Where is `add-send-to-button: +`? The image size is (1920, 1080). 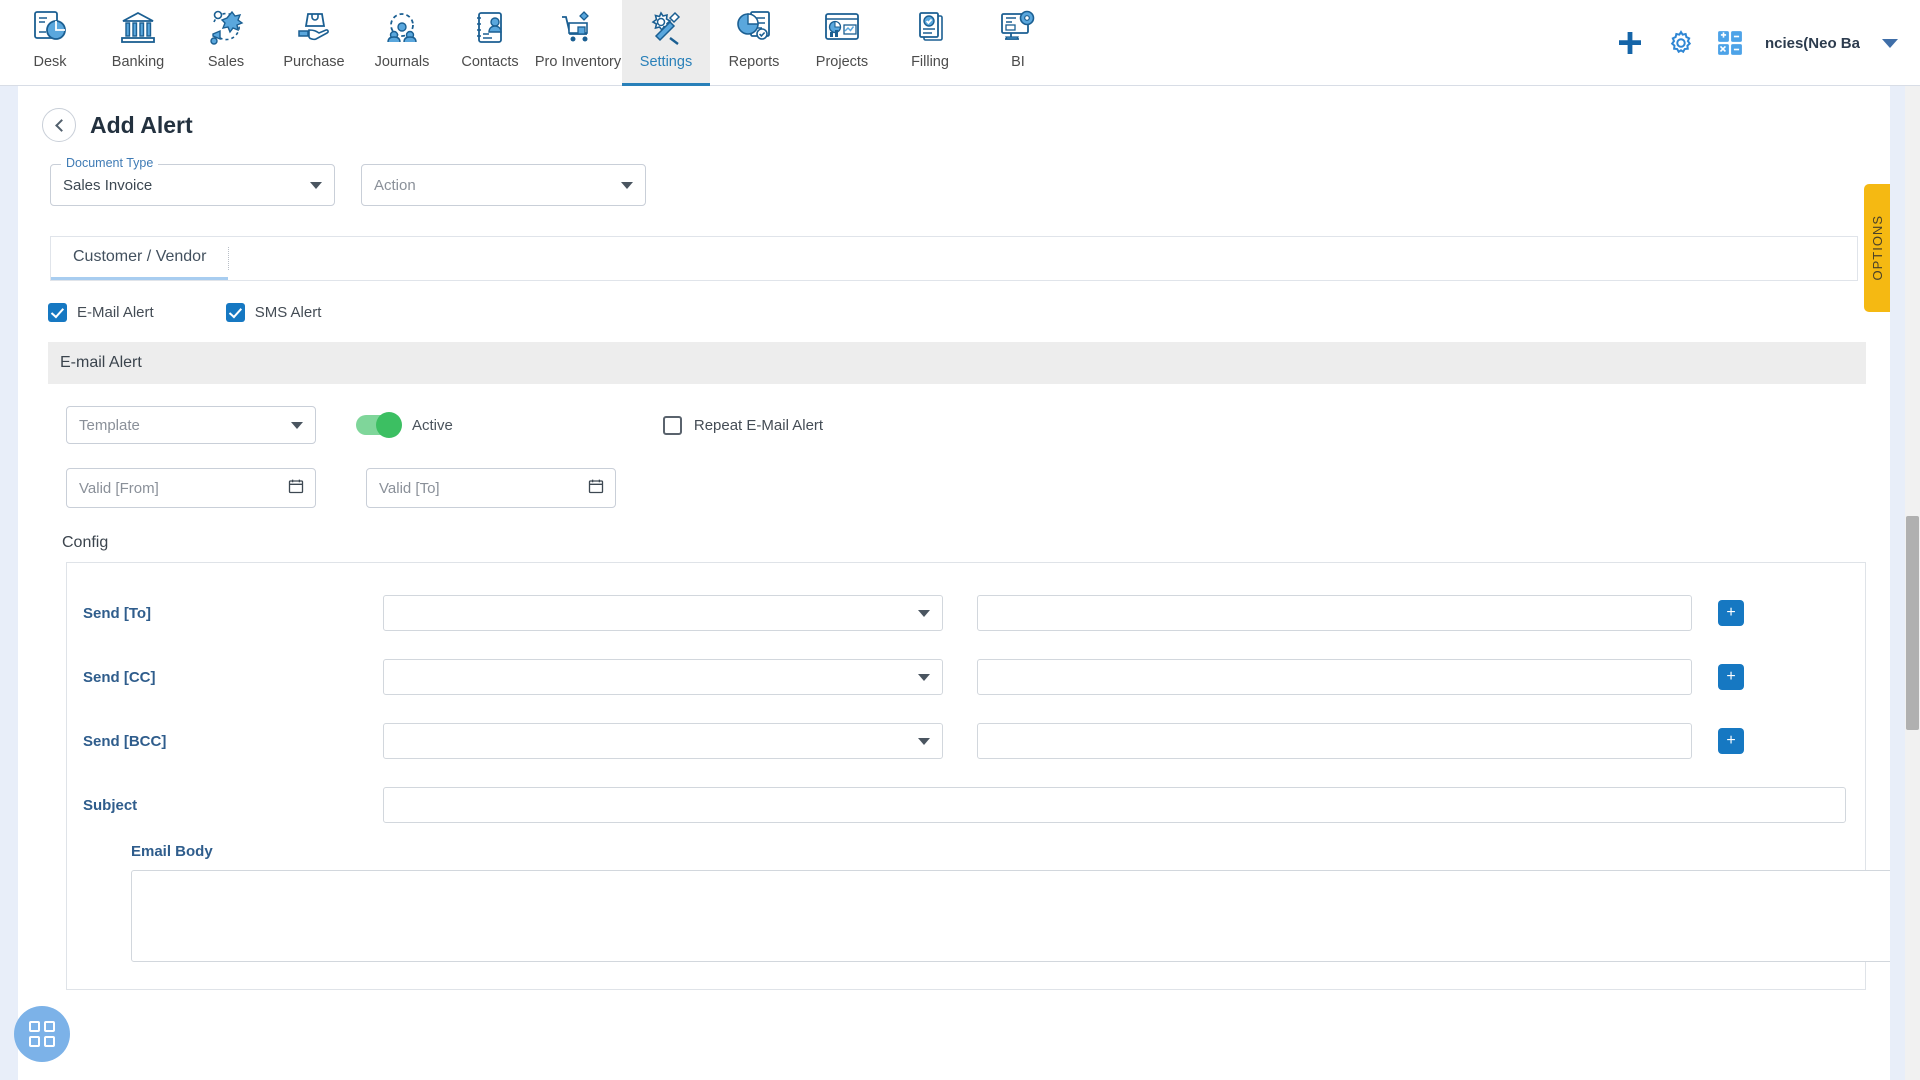
add-send-to-button: + is located at coordinates (1731, 613).